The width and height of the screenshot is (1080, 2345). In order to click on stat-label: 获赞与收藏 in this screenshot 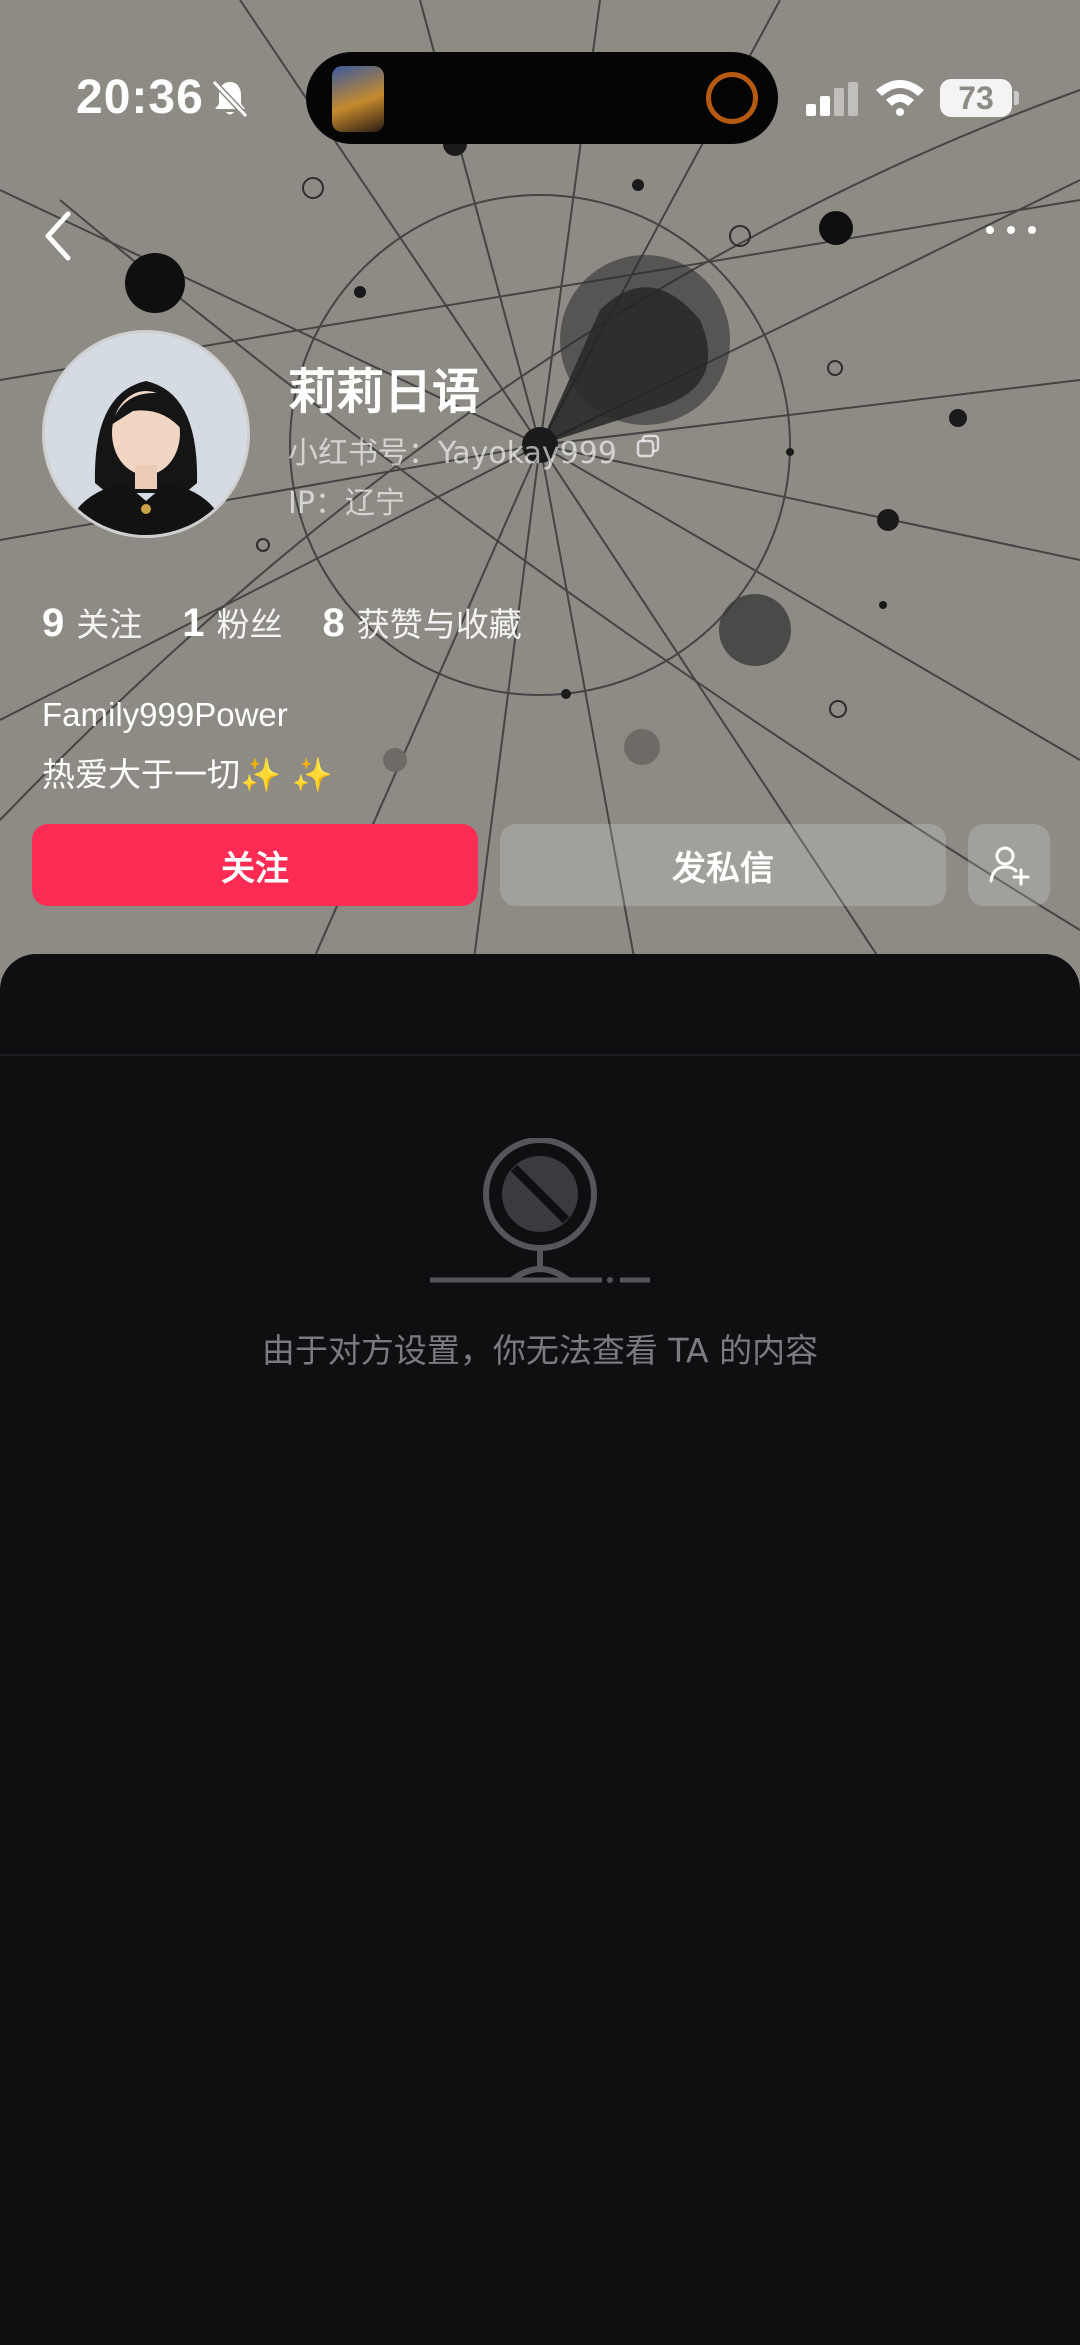, I will do `click(439, 624)`.